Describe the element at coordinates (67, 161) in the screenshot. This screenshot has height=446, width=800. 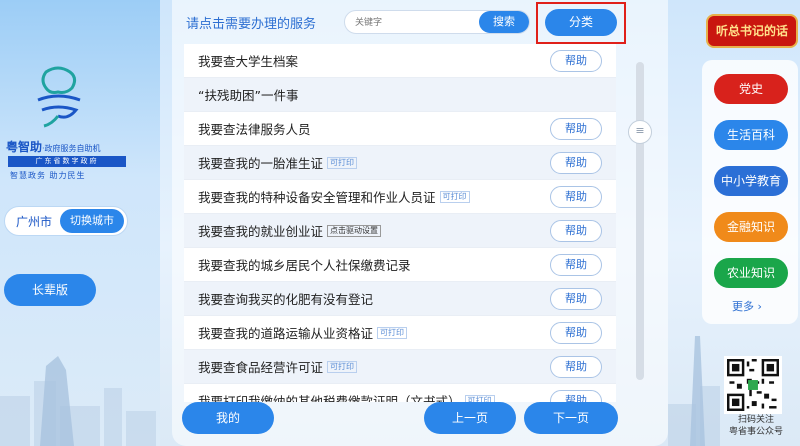
I see `brand-bar: 广东省数字政府` at that location.